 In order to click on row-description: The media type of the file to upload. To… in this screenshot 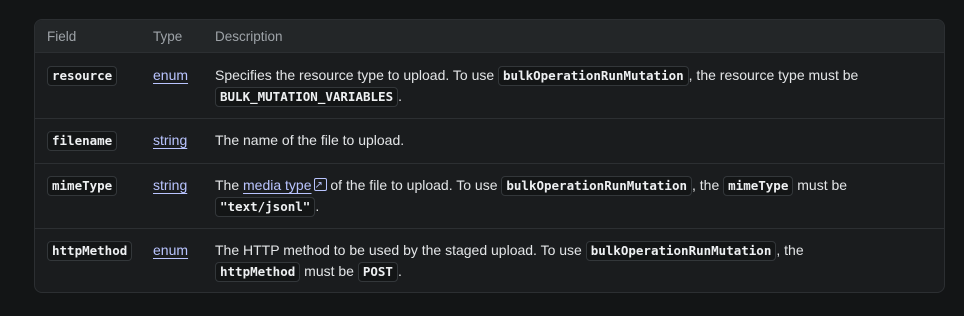, I will do `click(579, 201)`.